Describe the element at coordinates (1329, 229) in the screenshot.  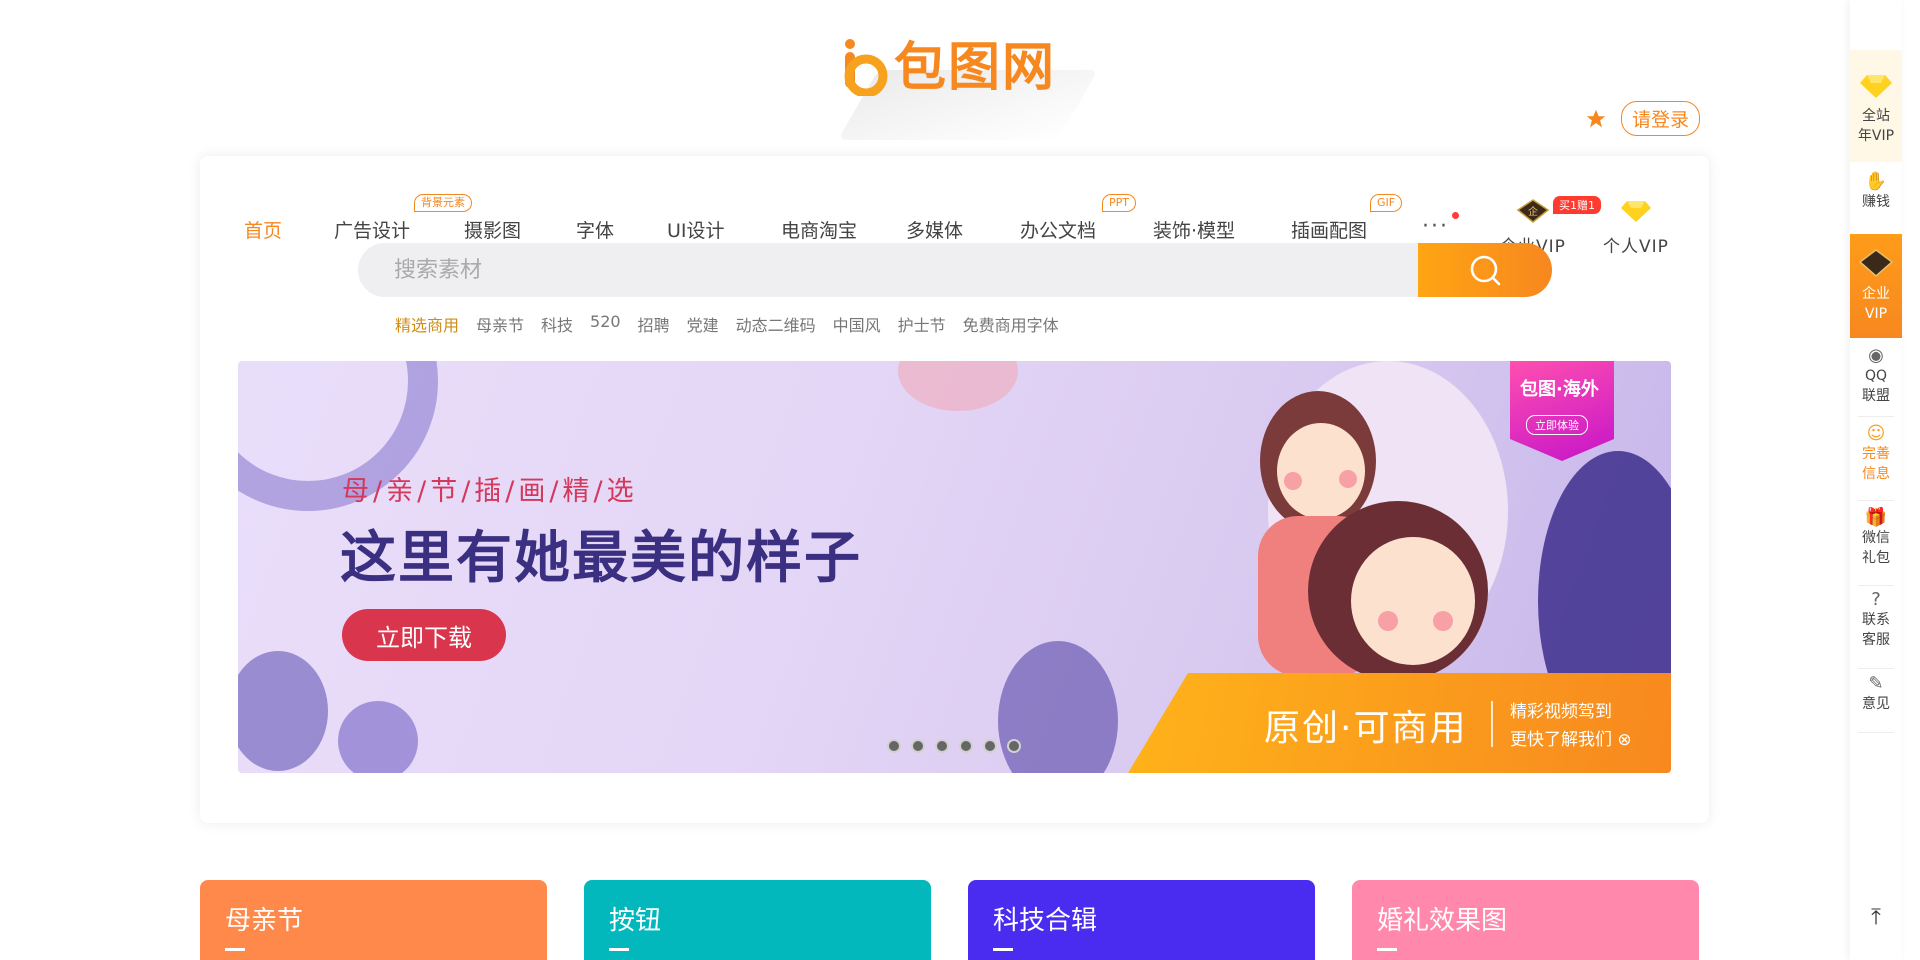
I see `nav-item-illustration: 插画配图` at that location.